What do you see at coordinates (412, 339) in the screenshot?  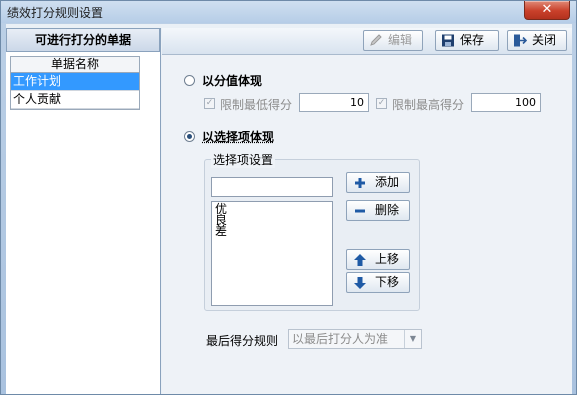 I see `chevron-down-icon: ▼` at bounding box center [412, 339].